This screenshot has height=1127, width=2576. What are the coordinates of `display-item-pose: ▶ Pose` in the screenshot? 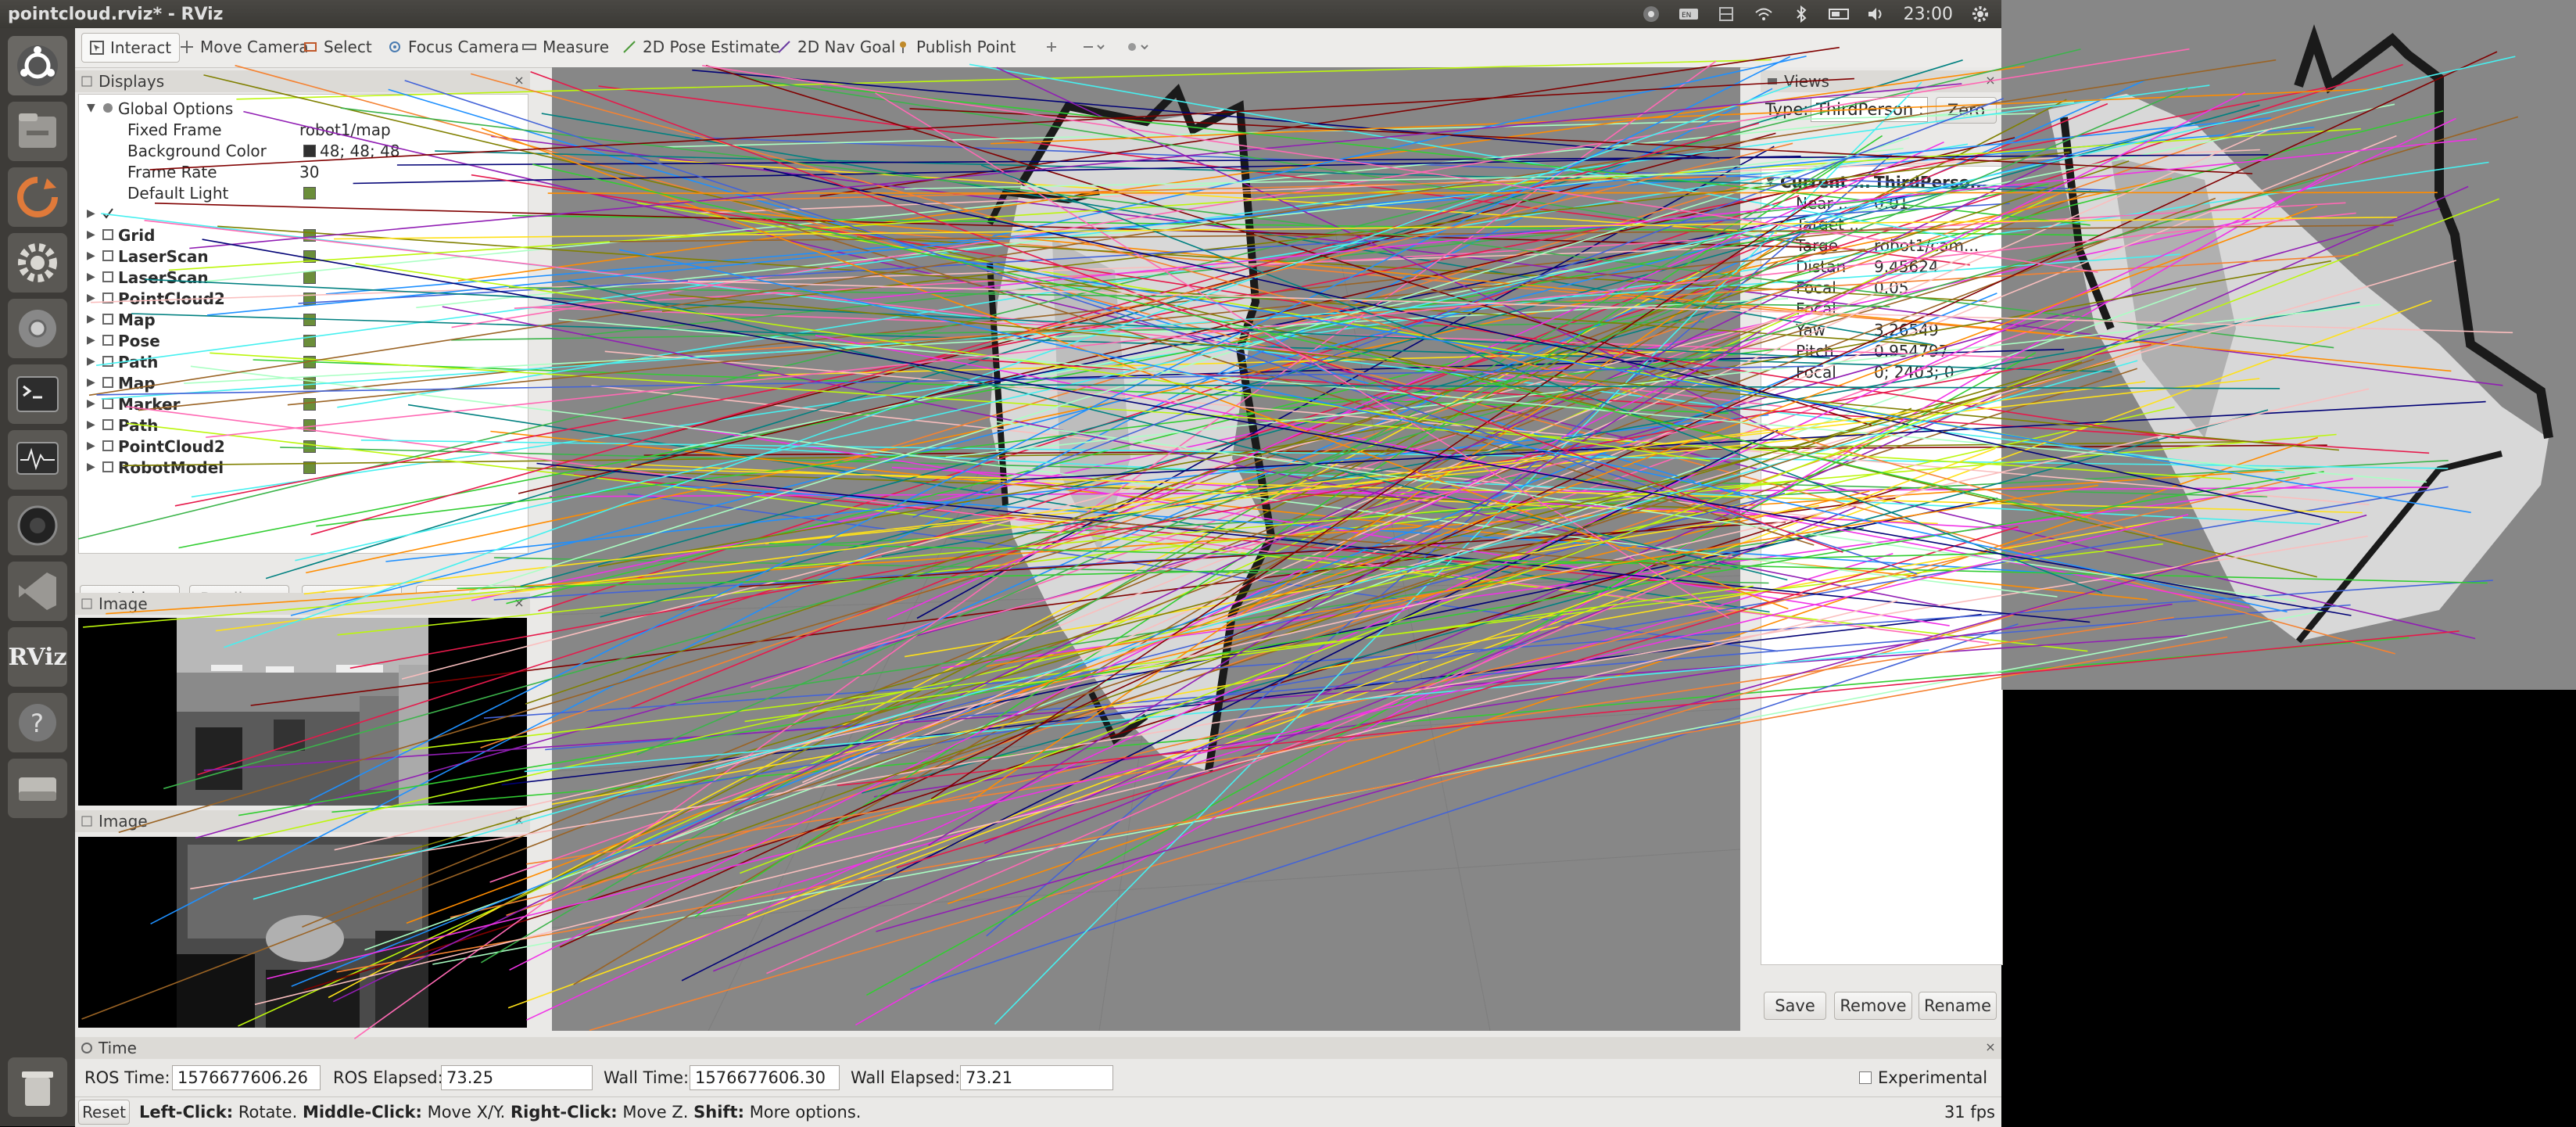 It's located at (298, 340).